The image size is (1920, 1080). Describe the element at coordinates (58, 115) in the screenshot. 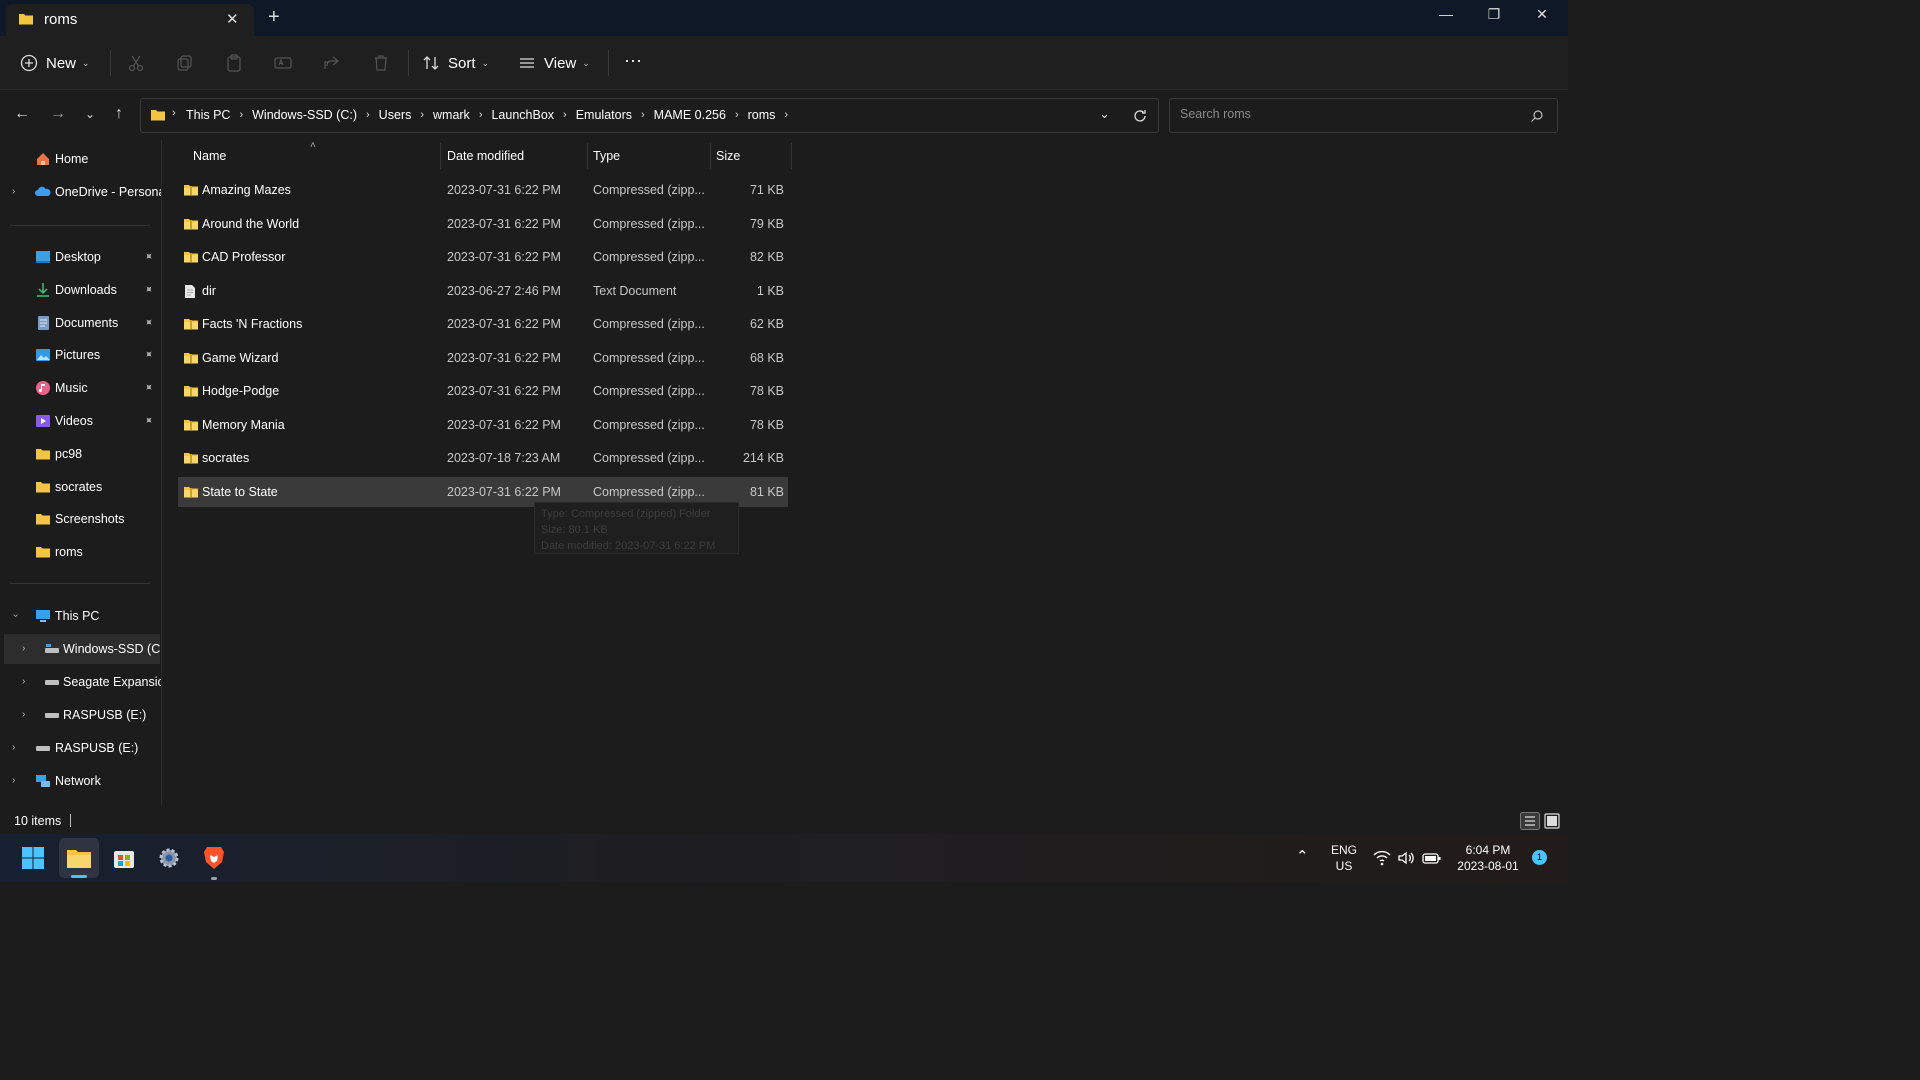

I see `forward-arrow-icon: →` at that location.